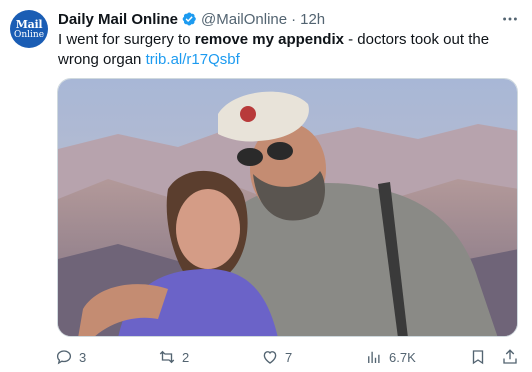  Describe the element at coordinates (289, 19) in the screenshot. I see `tweet-header: Daily Mail Online @MailOnline · 12h` at that location.